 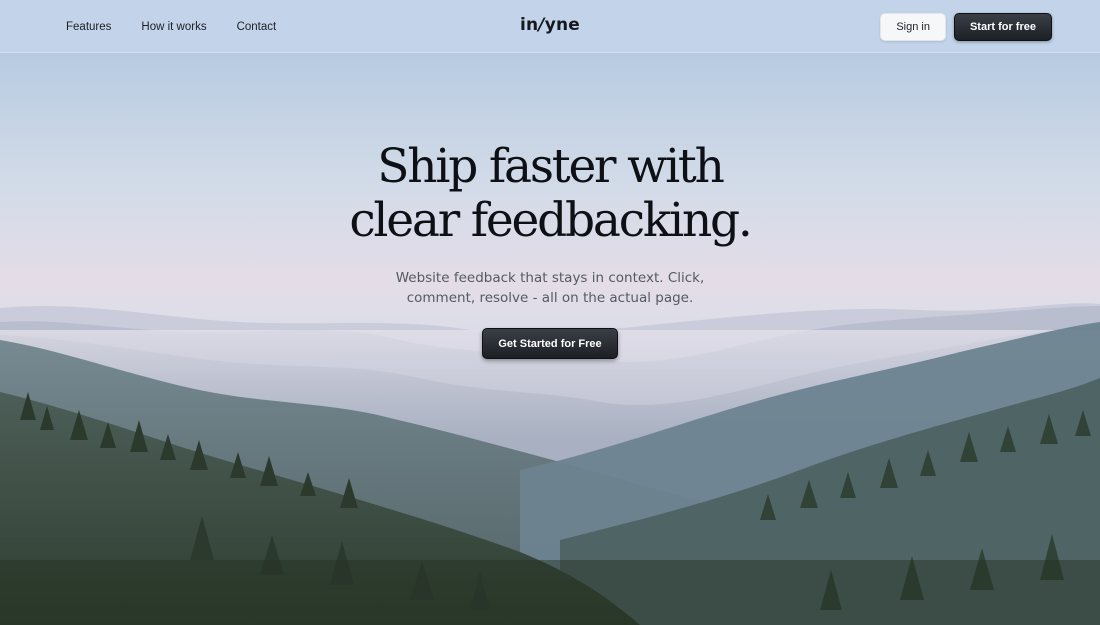 What do you see at coordinates (529, 25) in the screenshot?
I see `logo-prefix: in` at bounding box center [529, 25].